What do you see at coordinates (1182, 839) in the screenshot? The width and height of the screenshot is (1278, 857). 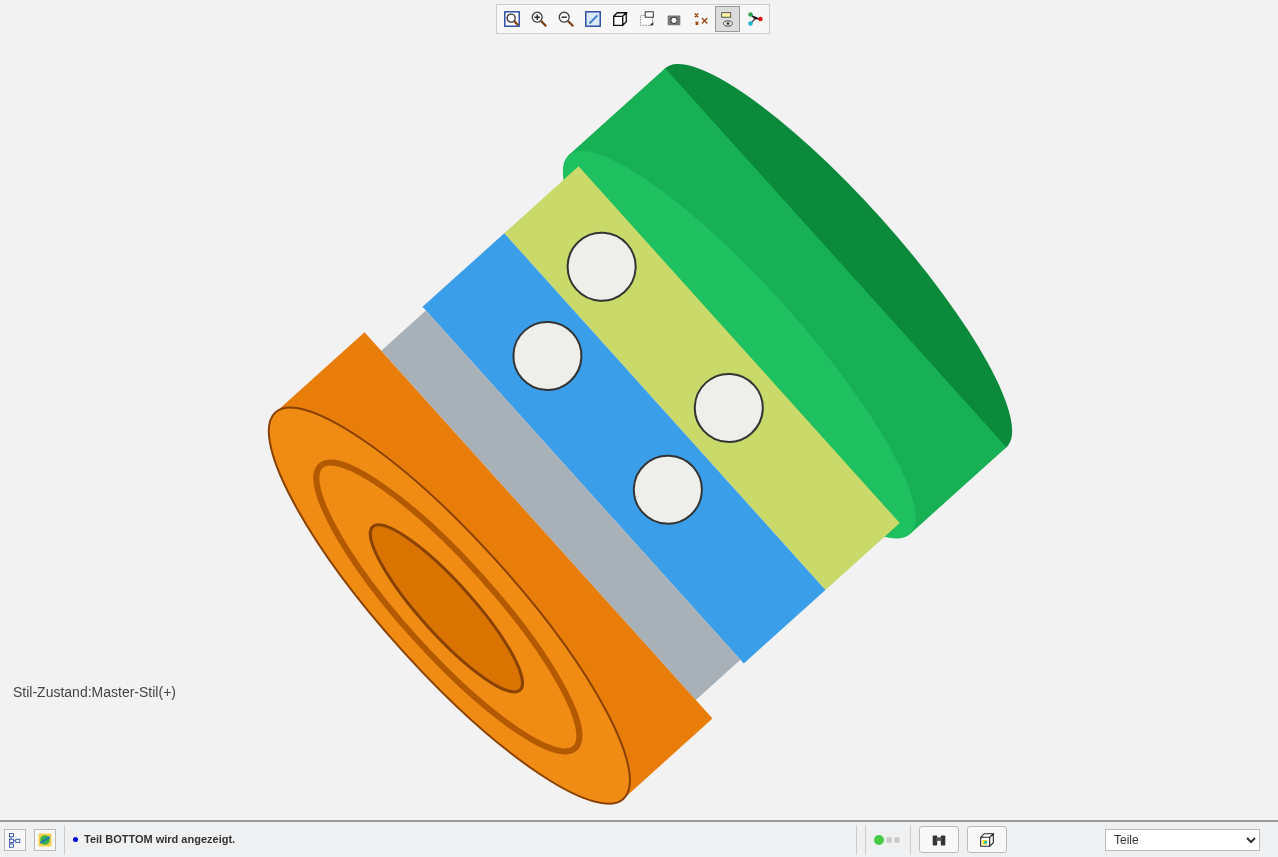 I see `filter-dropdown: Teile` at bounding box center [1182, 839].